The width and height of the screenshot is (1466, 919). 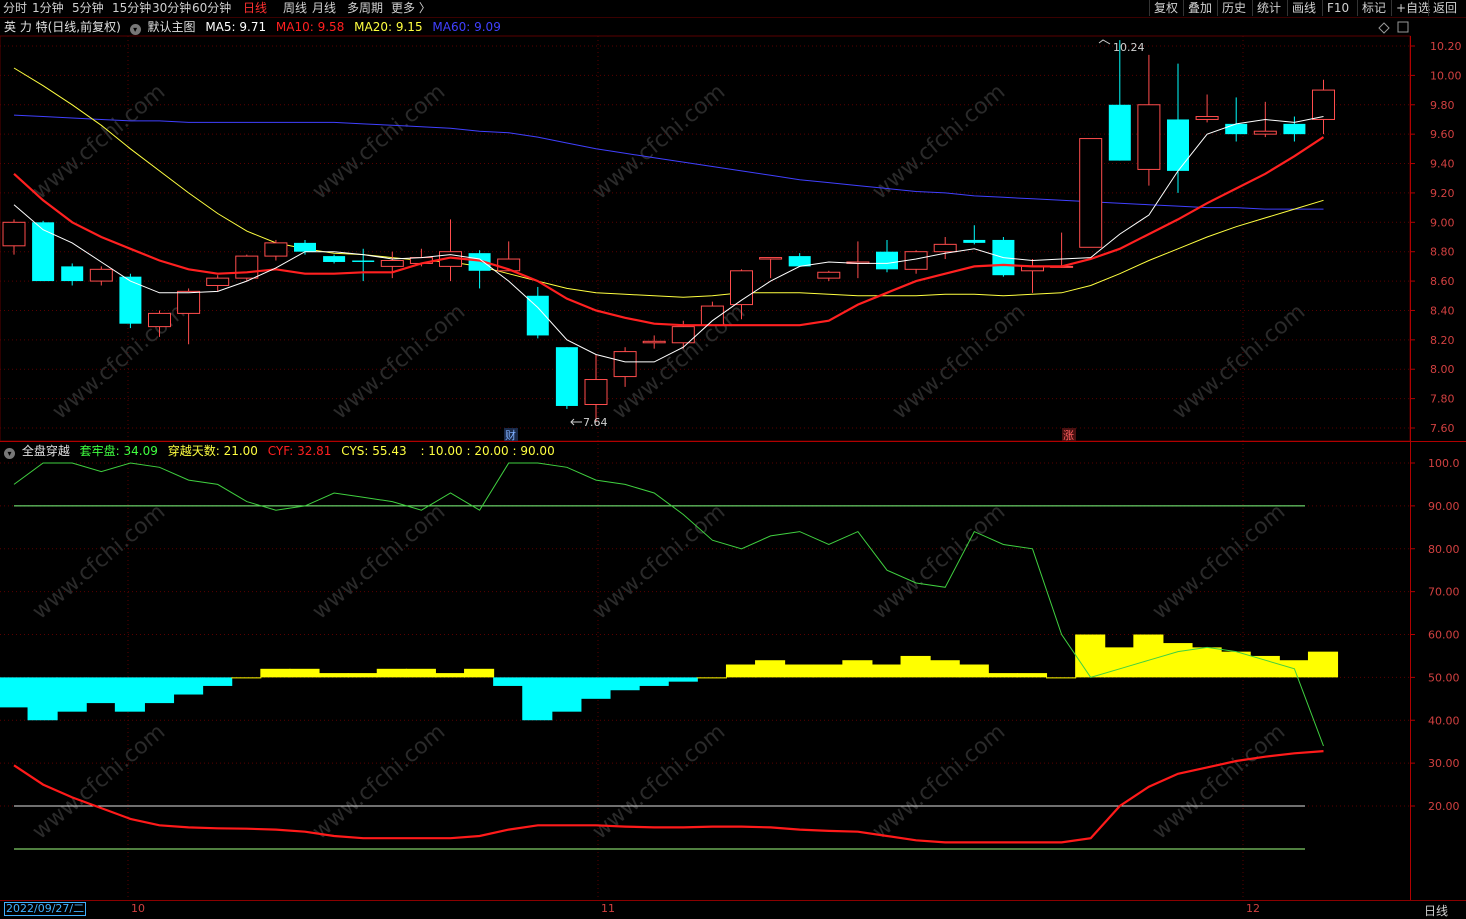 I want to click on template-name: 默认主图, so click(x=171, y=27).